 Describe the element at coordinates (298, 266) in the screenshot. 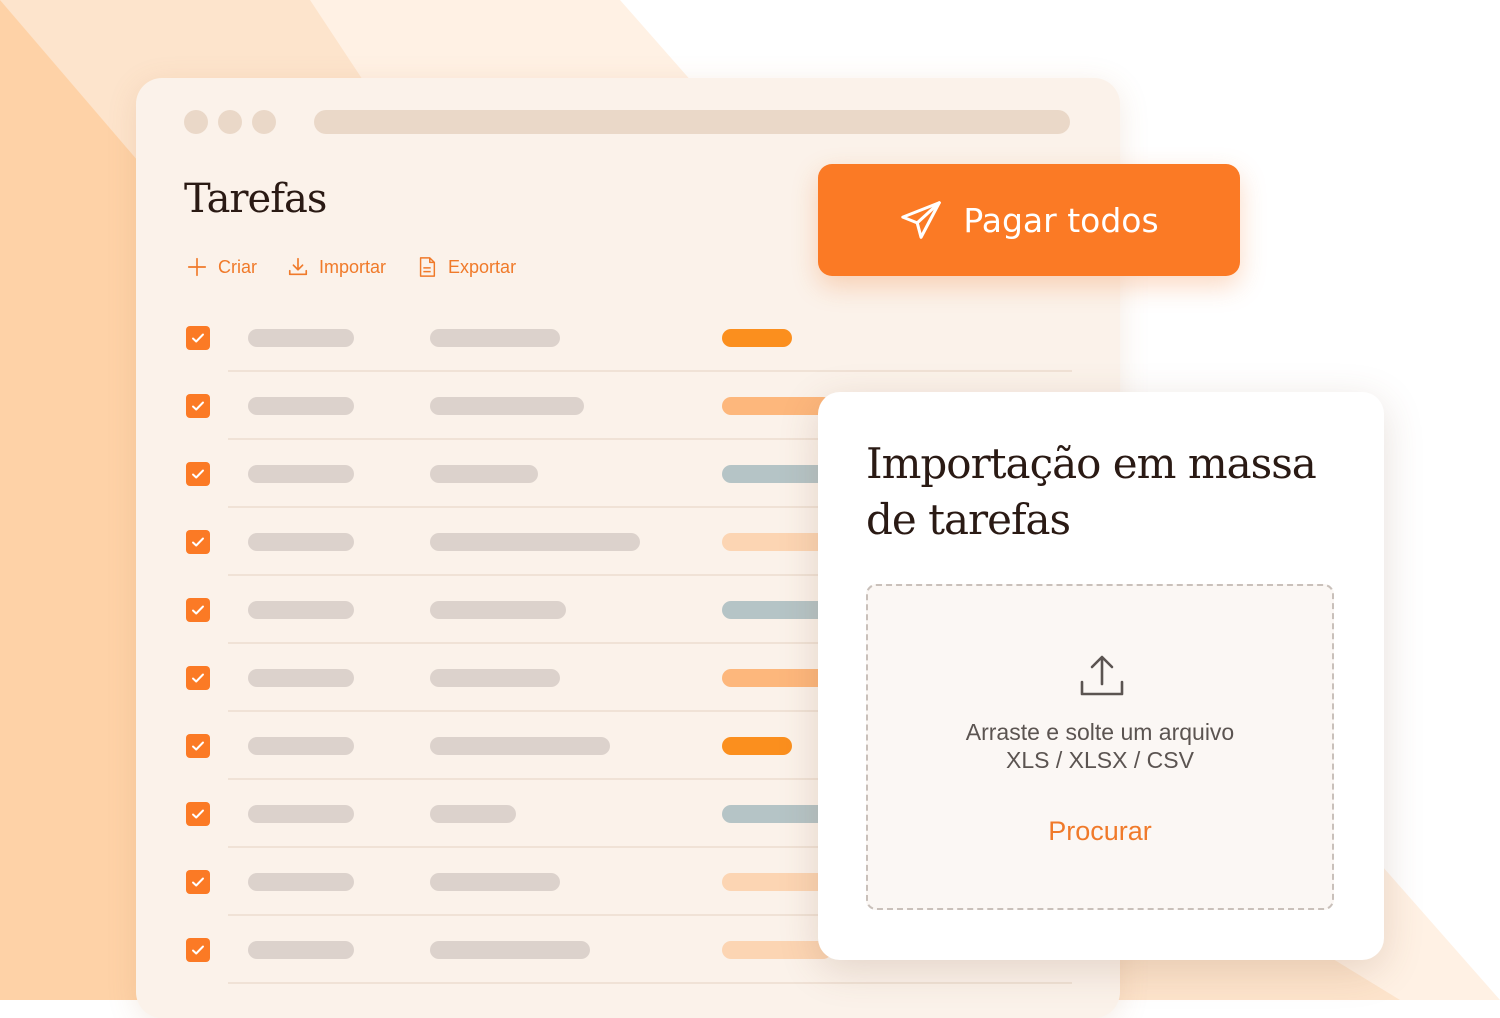

I see `download-icon` at that location.